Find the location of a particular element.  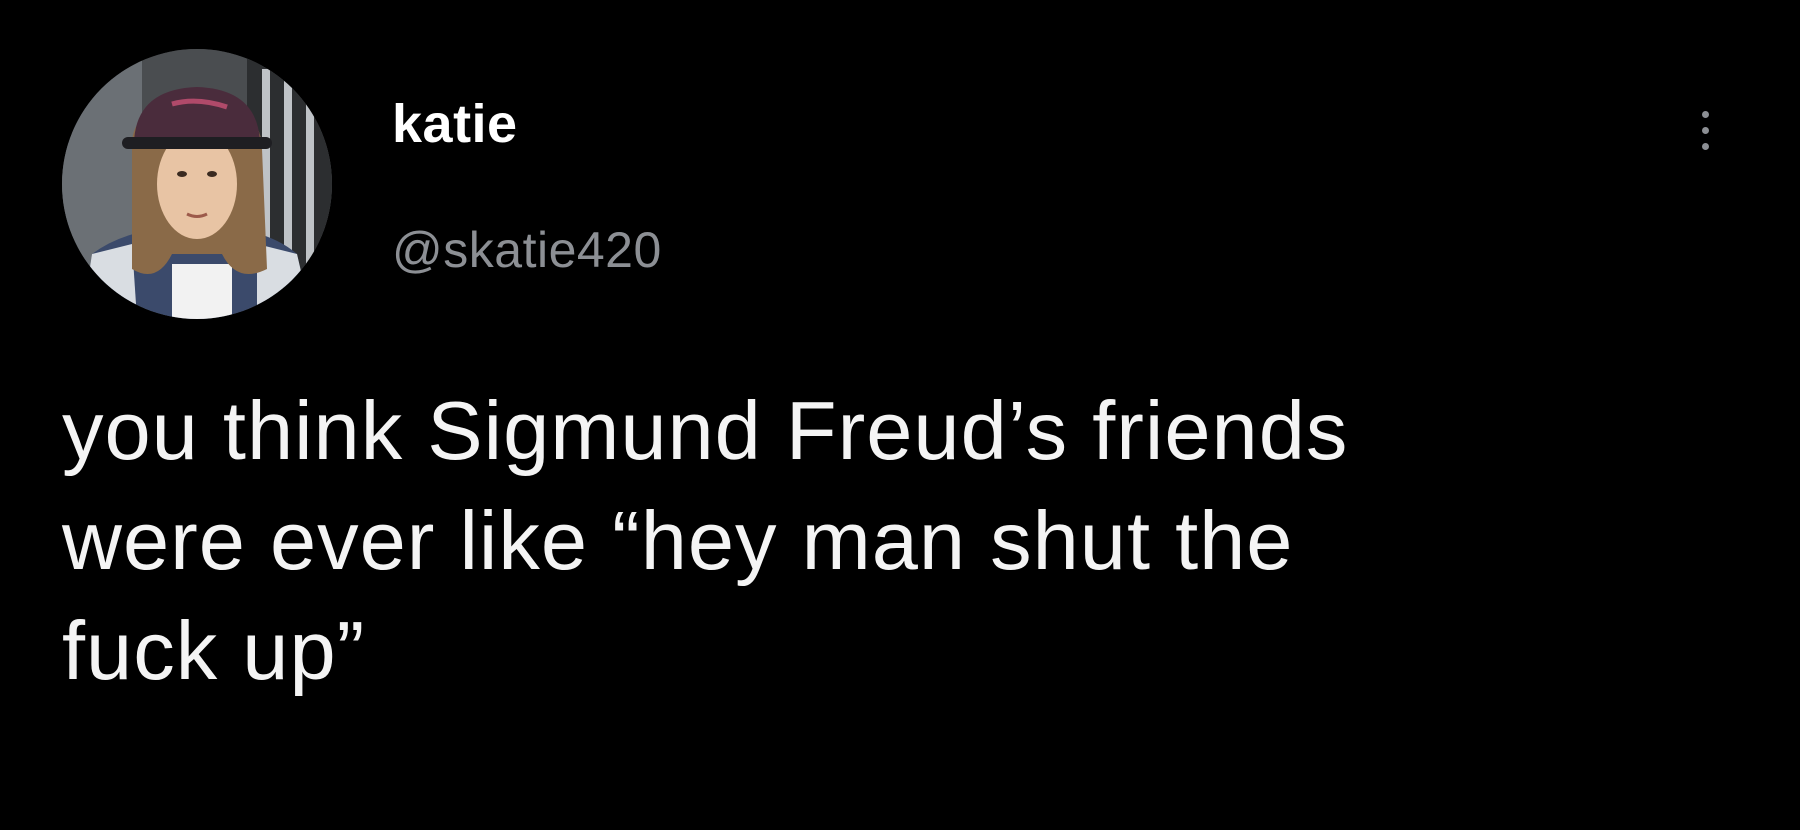

tweet-text-line: fuck up” is located at coordinates (214, 650).